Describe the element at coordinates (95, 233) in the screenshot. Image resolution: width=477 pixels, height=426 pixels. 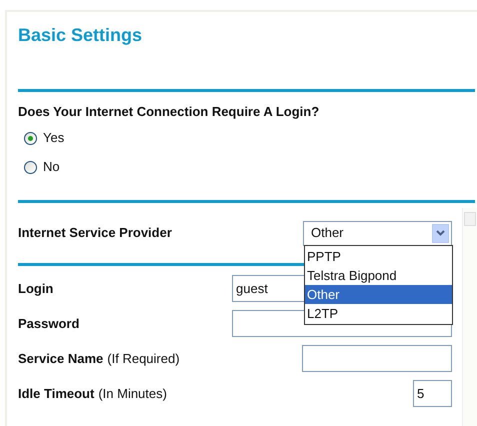
I see `field-label: Internet Service Provider` at that location.